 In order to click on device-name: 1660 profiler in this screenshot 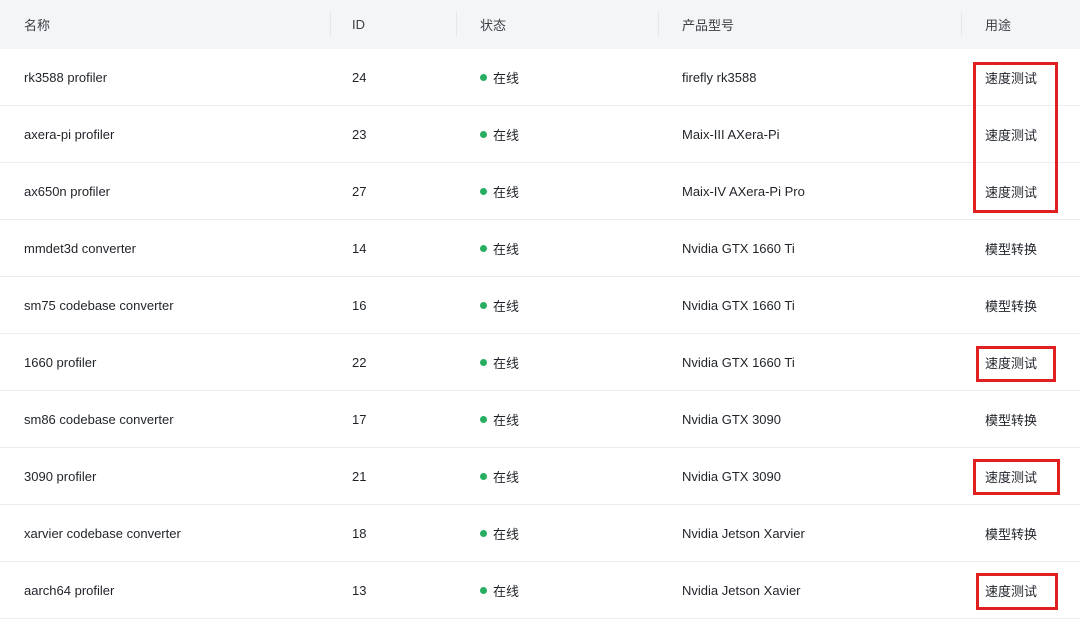, I will do `click(60, 362)`.